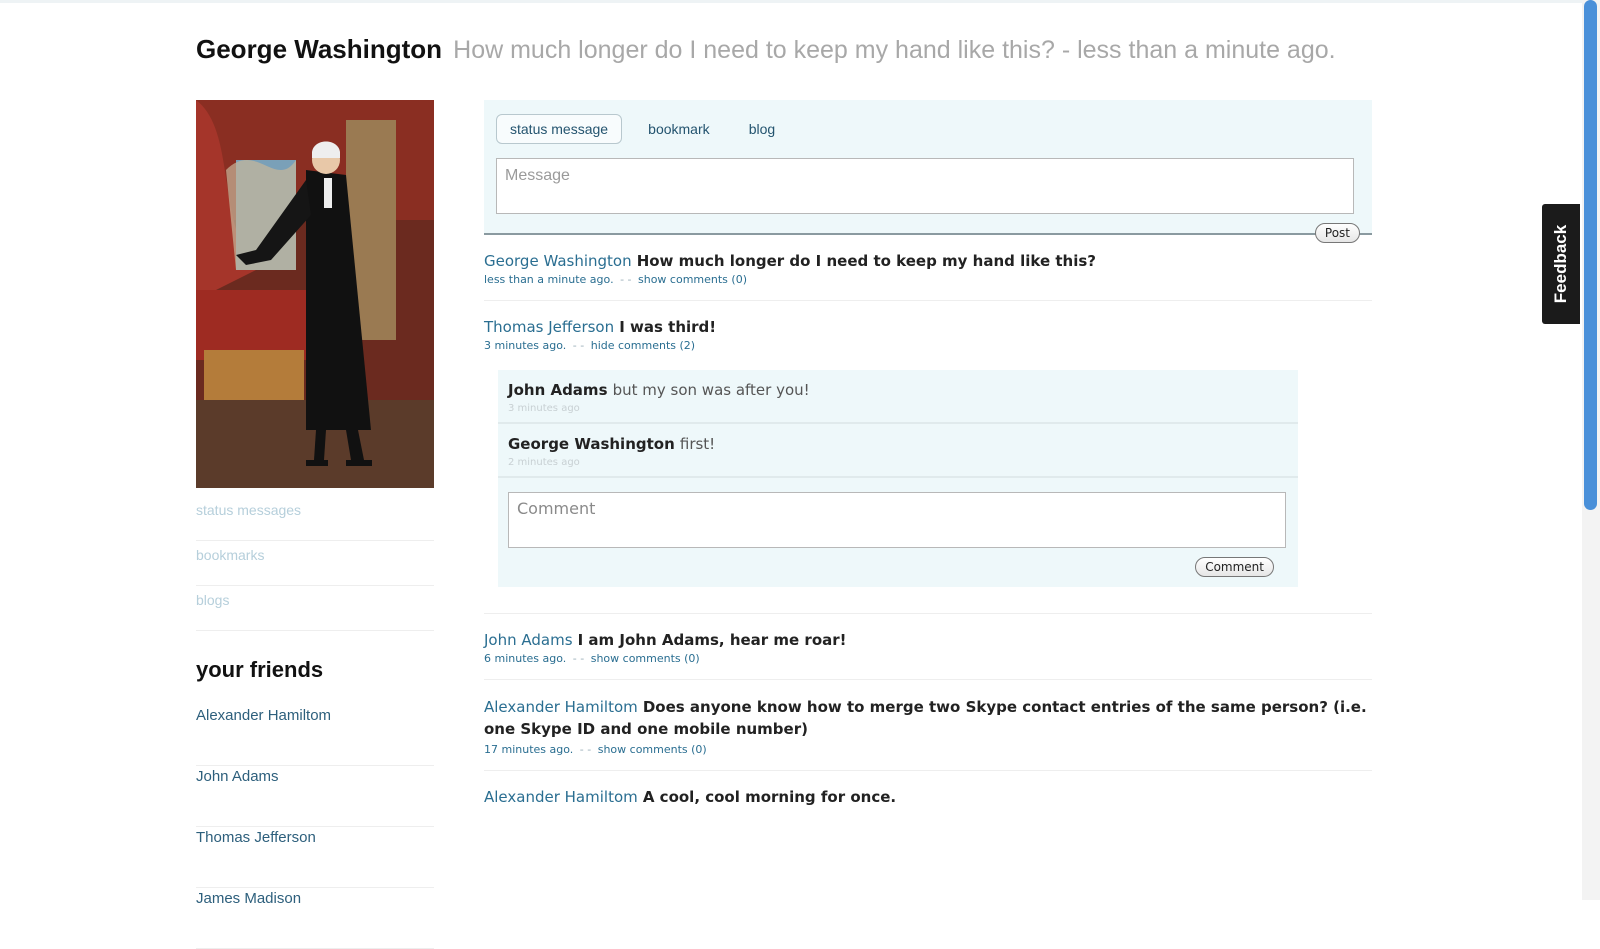  Describe the element at coordinates (315, 857) in the screenshot. I see `friend-link: Thomas Jefferson` at that location.